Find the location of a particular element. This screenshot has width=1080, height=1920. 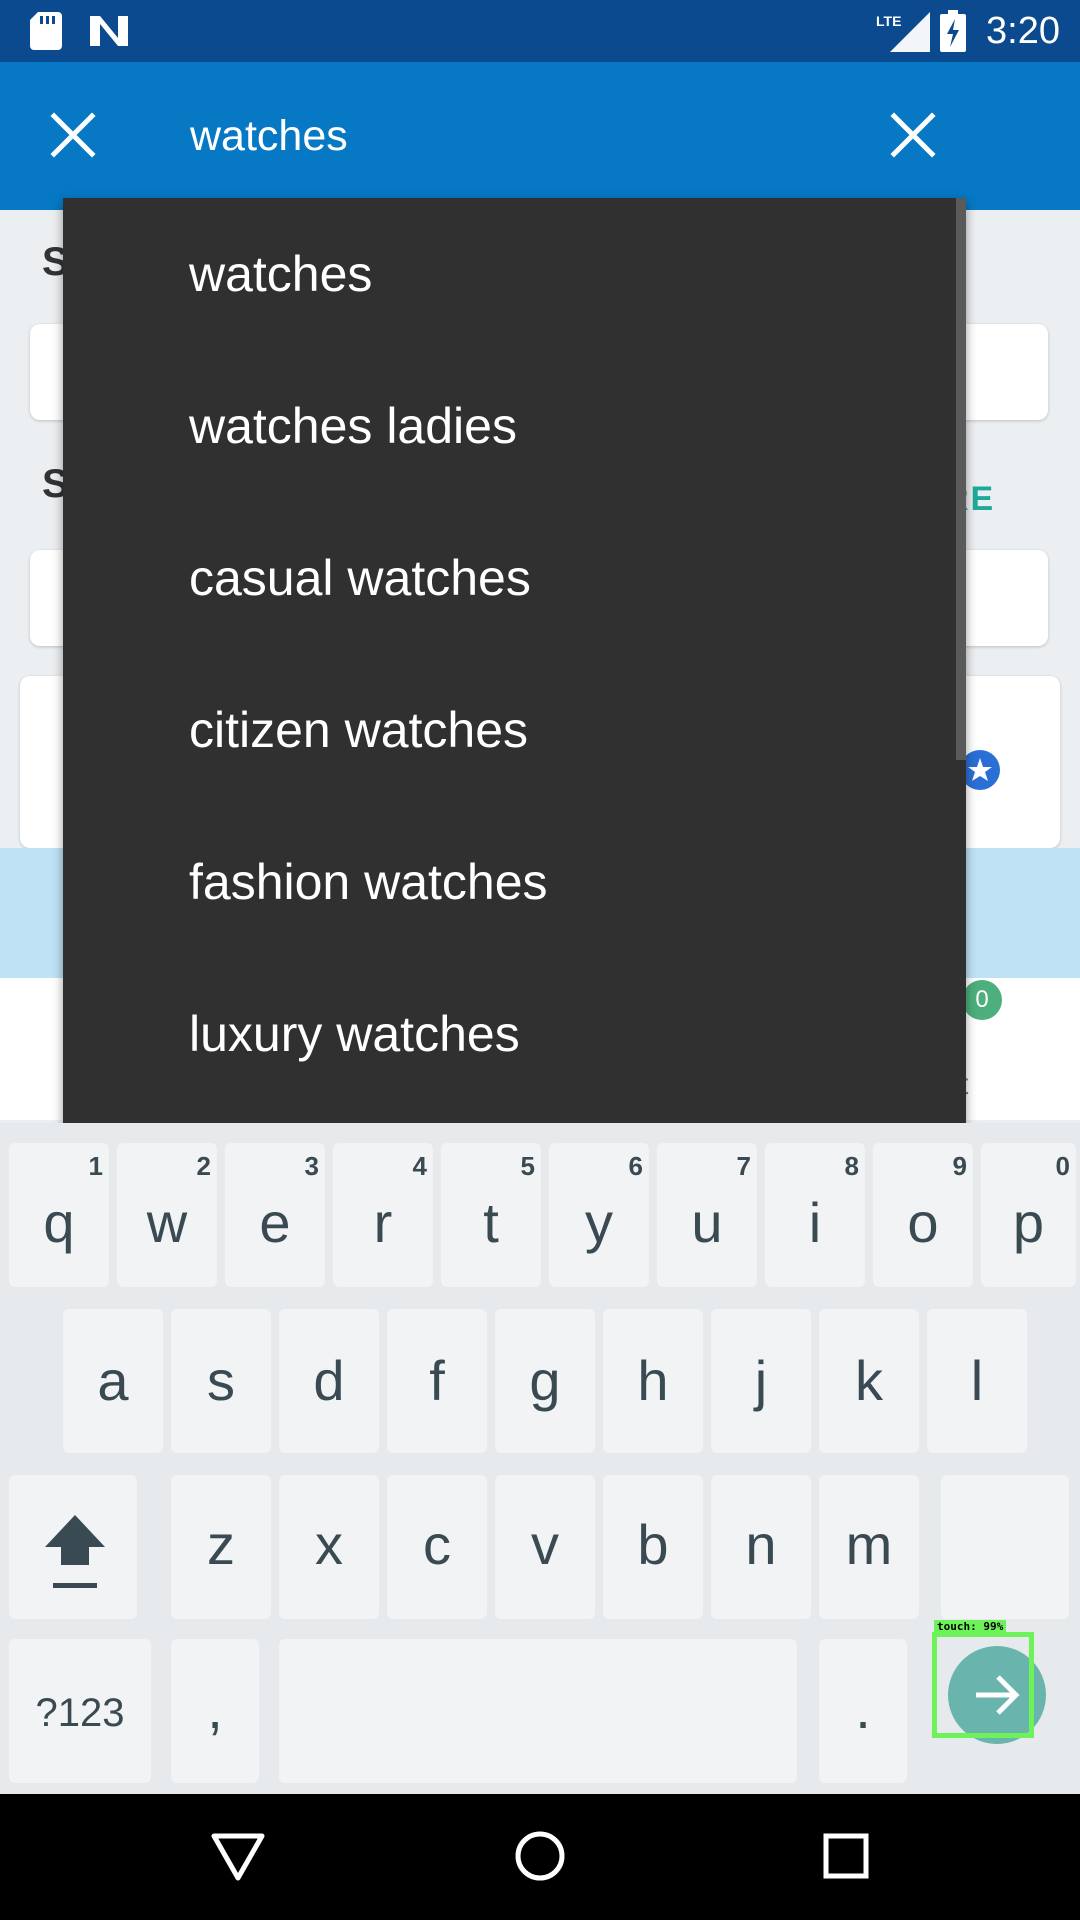

key-hint: 1 is located at coordinates (95, 1166).